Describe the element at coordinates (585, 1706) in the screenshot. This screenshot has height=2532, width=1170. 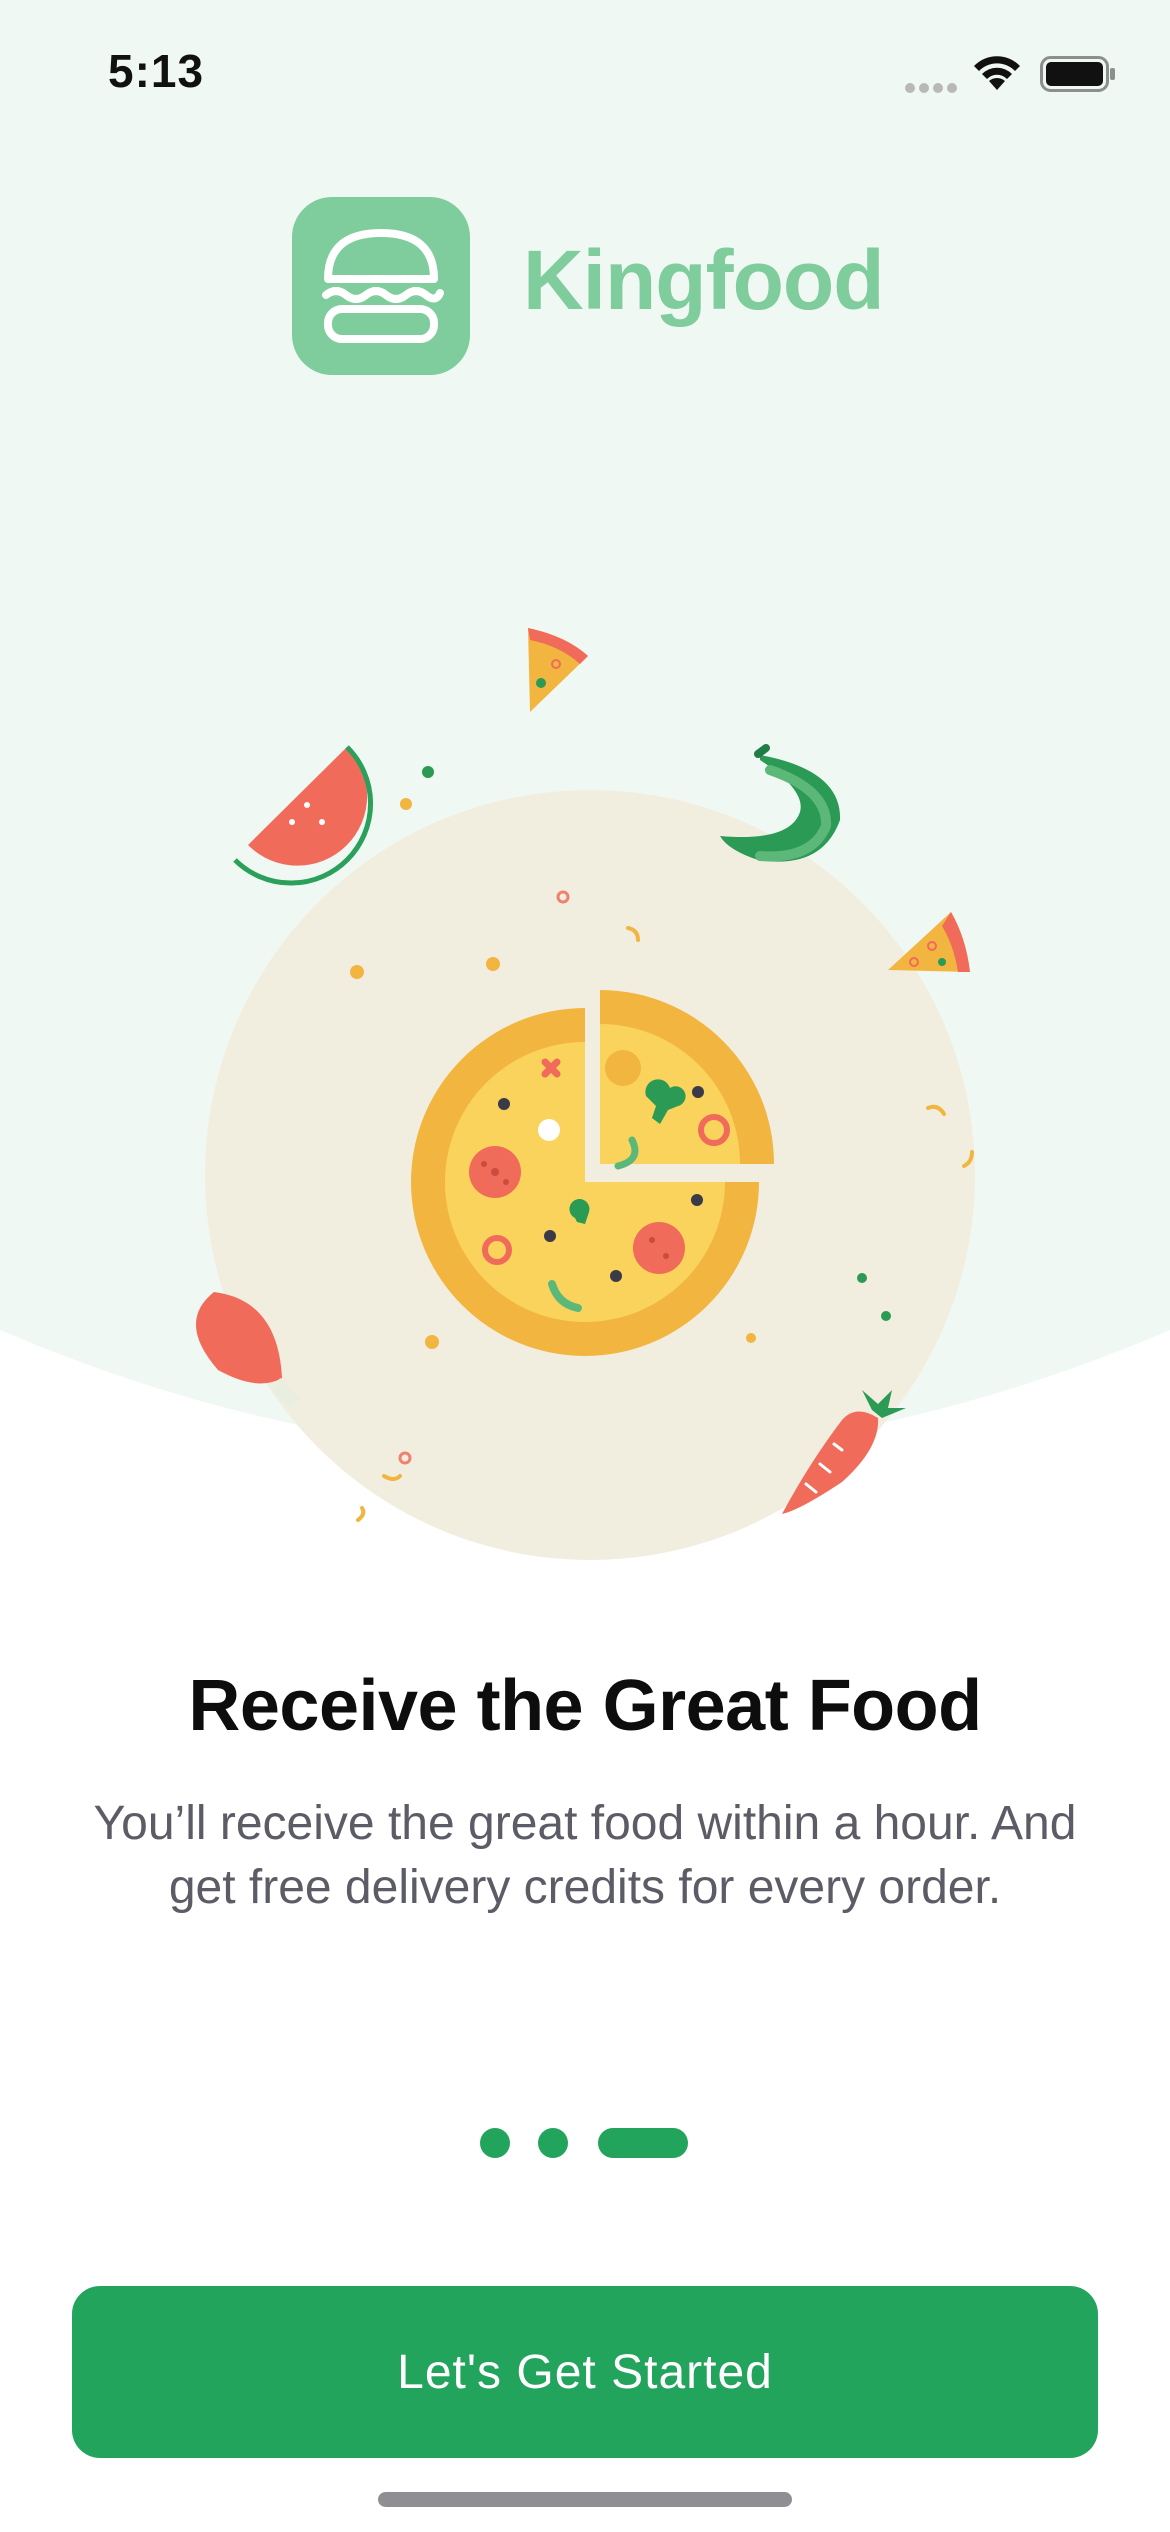
I see `onboarding-title: Receive the Great Food` at that location.